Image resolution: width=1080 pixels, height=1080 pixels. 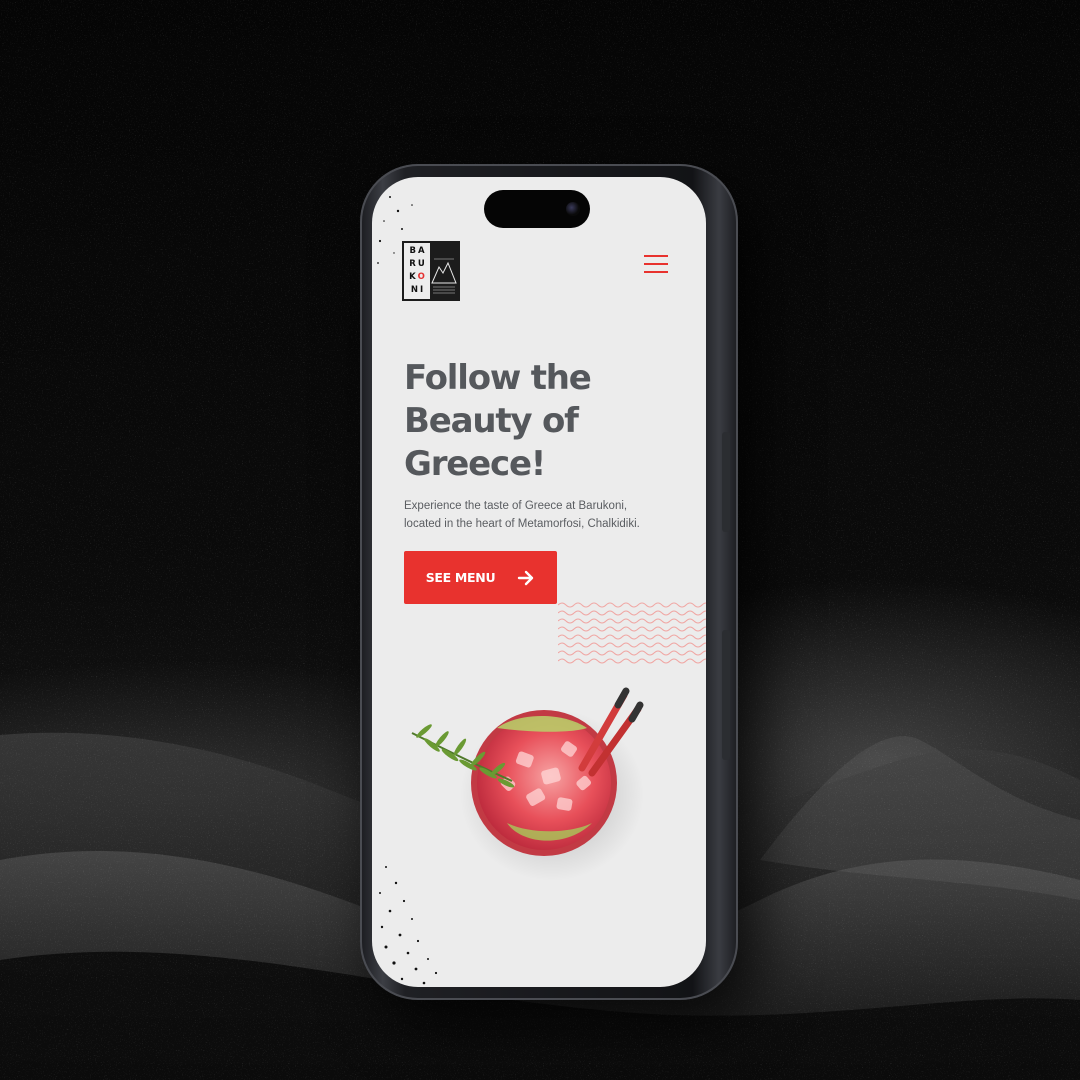 I want to click on sand-speckle-overlay, so click(x=407, y=590).